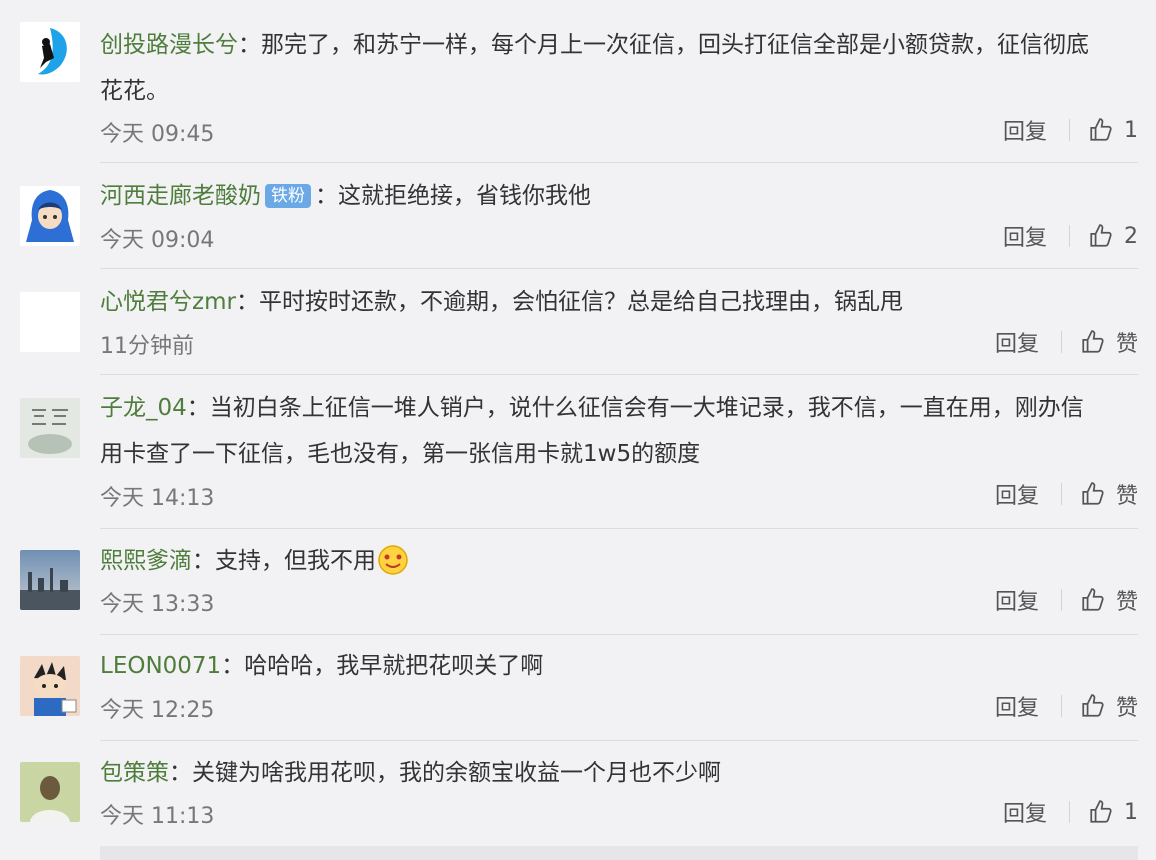  Describe the element at coordinates (1113, 236) in the screenshot. I see `like-button: 2` at that location.